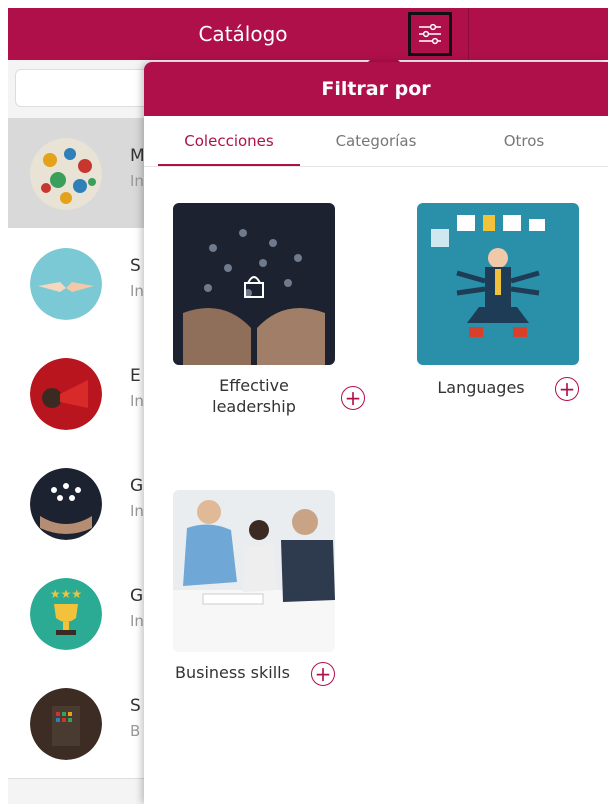 The width and height of the screenshot is (608, 804). I want to click on course-thumbnail-handshake, so click(66, 284).